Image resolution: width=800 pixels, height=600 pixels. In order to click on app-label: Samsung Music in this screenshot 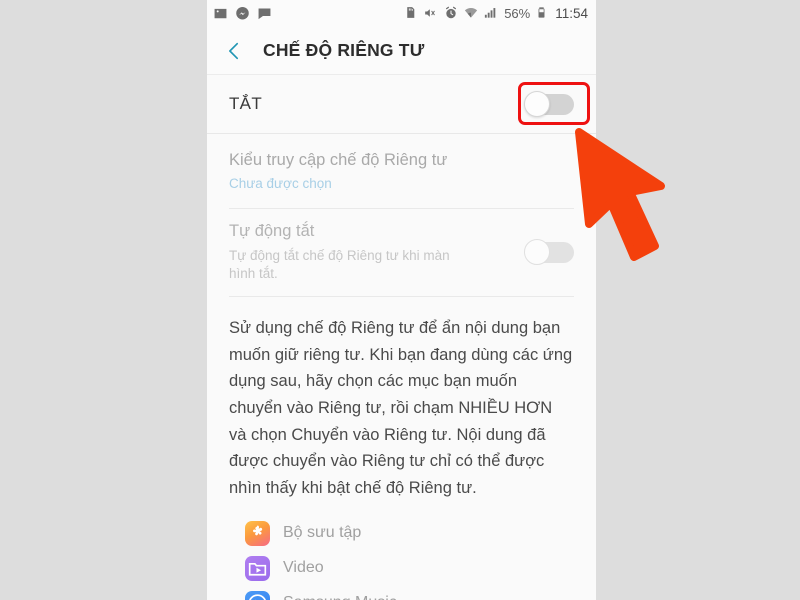, I will do `click(340, 597)`.